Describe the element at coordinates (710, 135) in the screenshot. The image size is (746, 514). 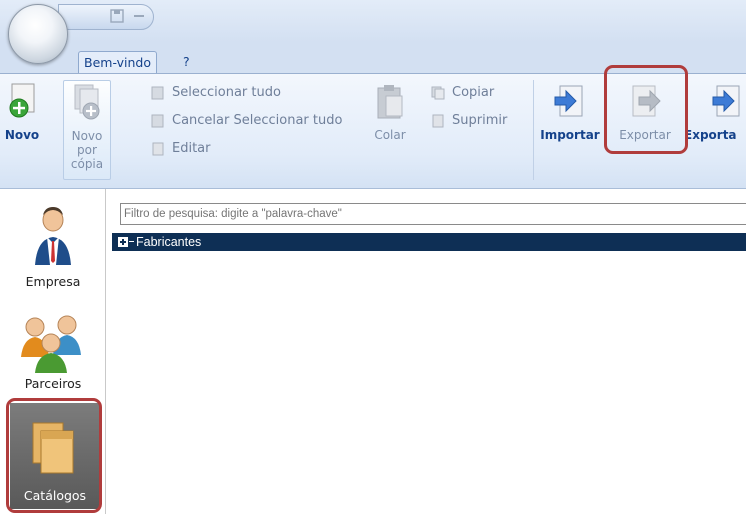
I see `export-to-label: Exporta` at that location.